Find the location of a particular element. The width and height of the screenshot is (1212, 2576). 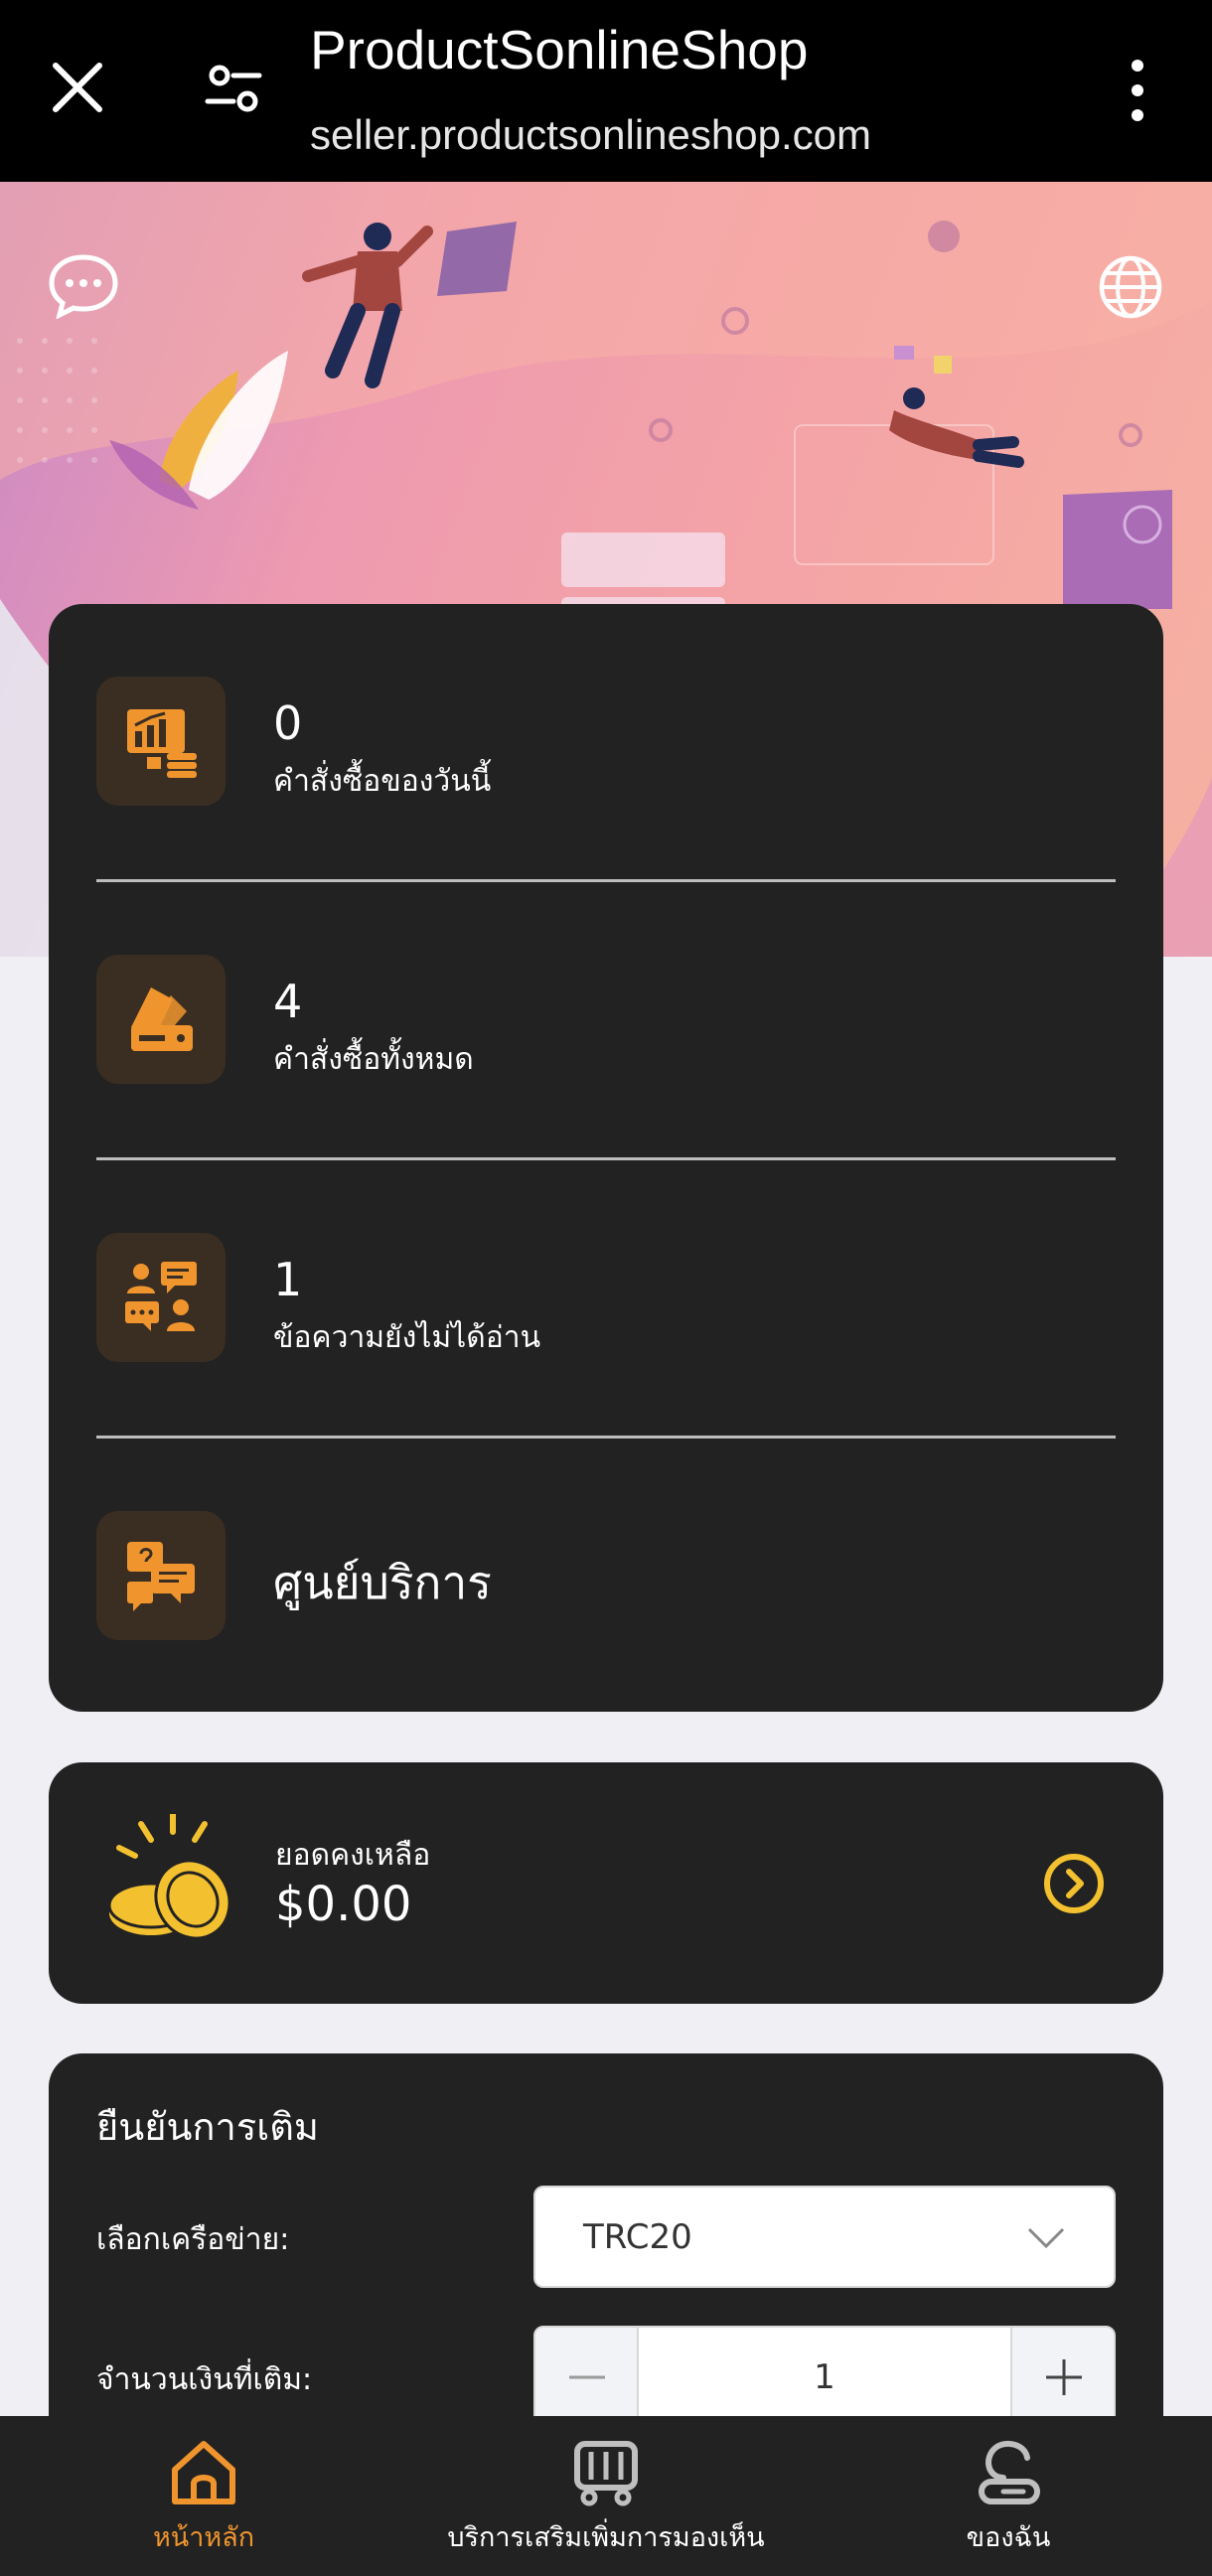

service-center-label: ศูนย์บริการ is located at coordinates (383, 1582).